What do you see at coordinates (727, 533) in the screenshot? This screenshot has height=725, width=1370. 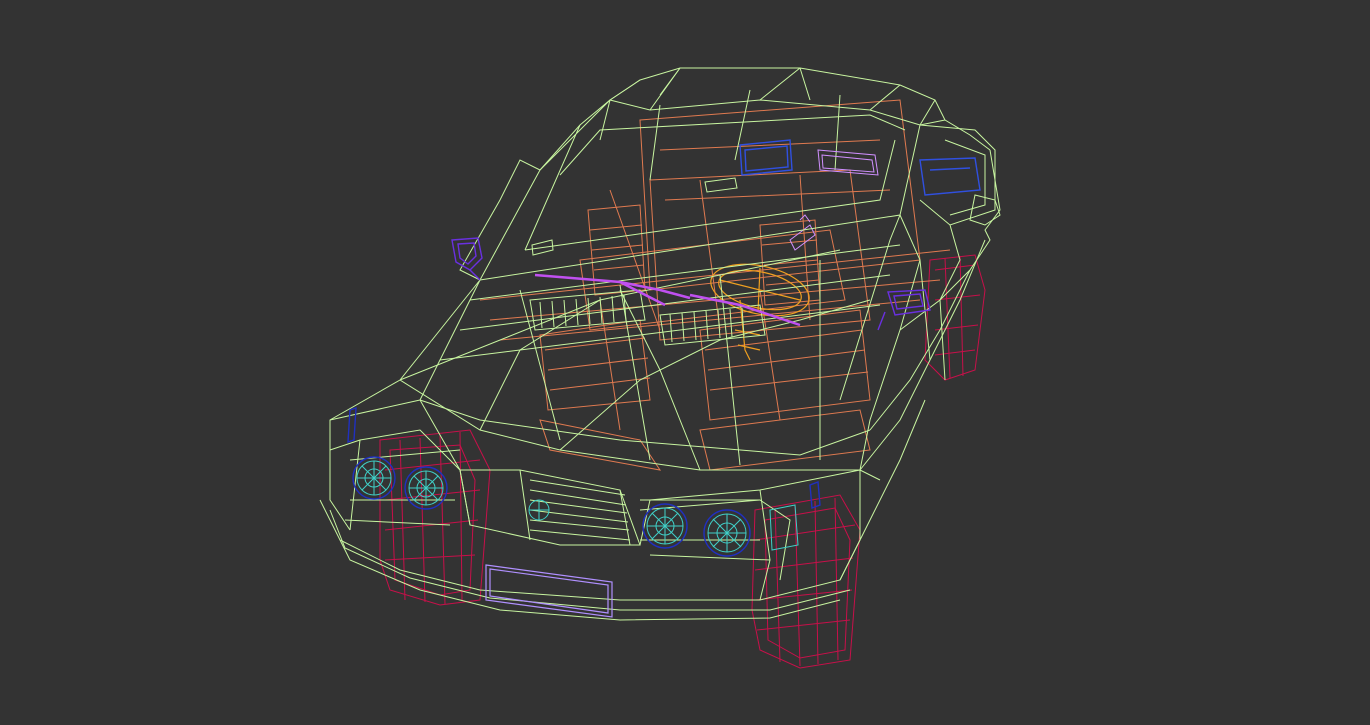 I see `headlight-right-outer` at bounding box center [727, 533].